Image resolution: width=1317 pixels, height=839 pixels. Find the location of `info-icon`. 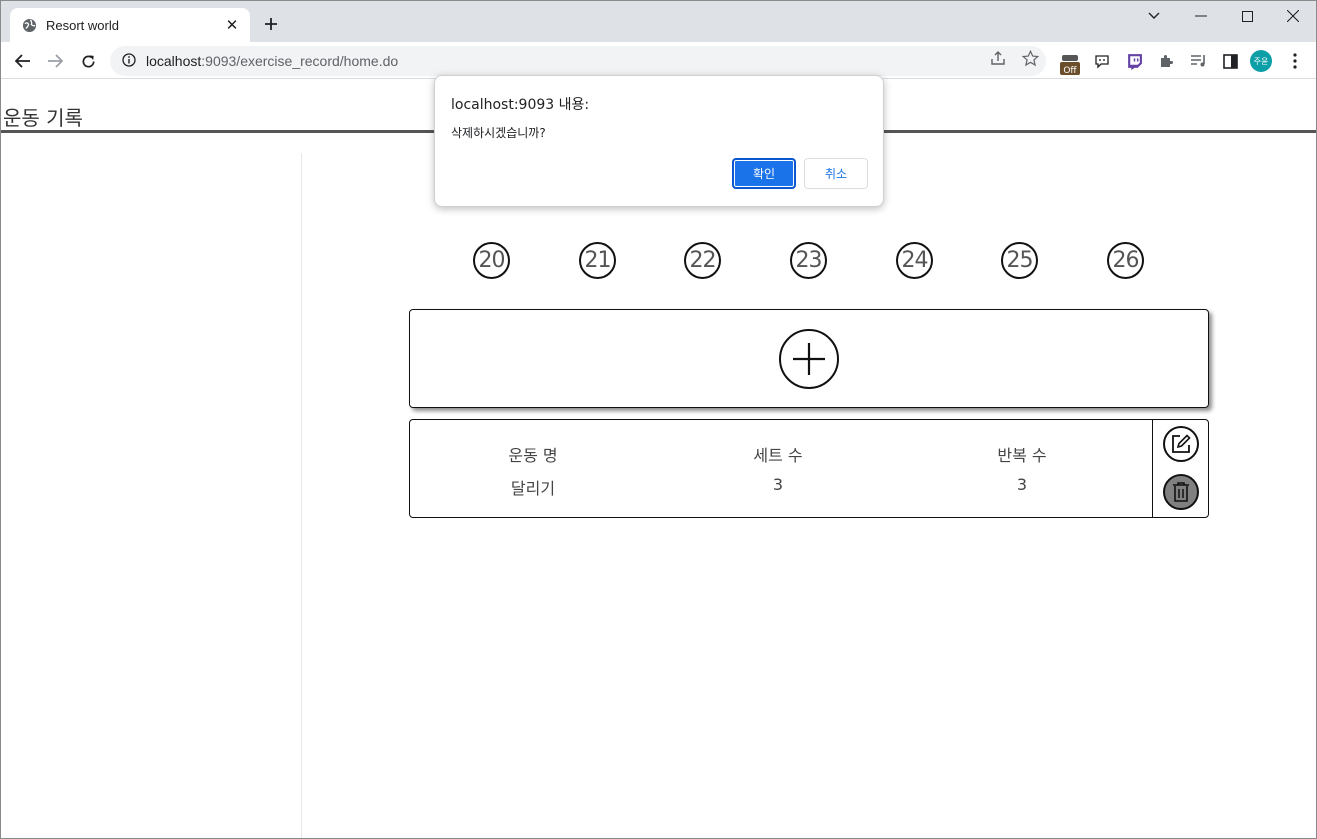

info-icon is located at coordinates (129, 61).